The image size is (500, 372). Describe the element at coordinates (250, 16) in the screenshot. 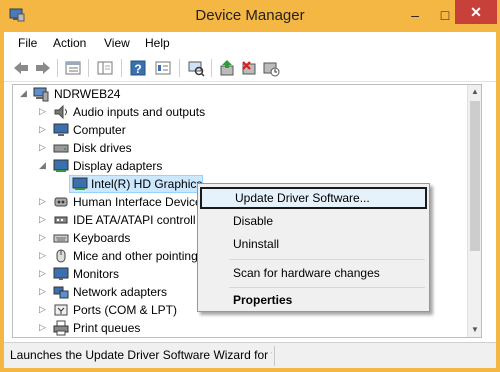

I see `title-bar: Device Manager – □ ✕` at that location.